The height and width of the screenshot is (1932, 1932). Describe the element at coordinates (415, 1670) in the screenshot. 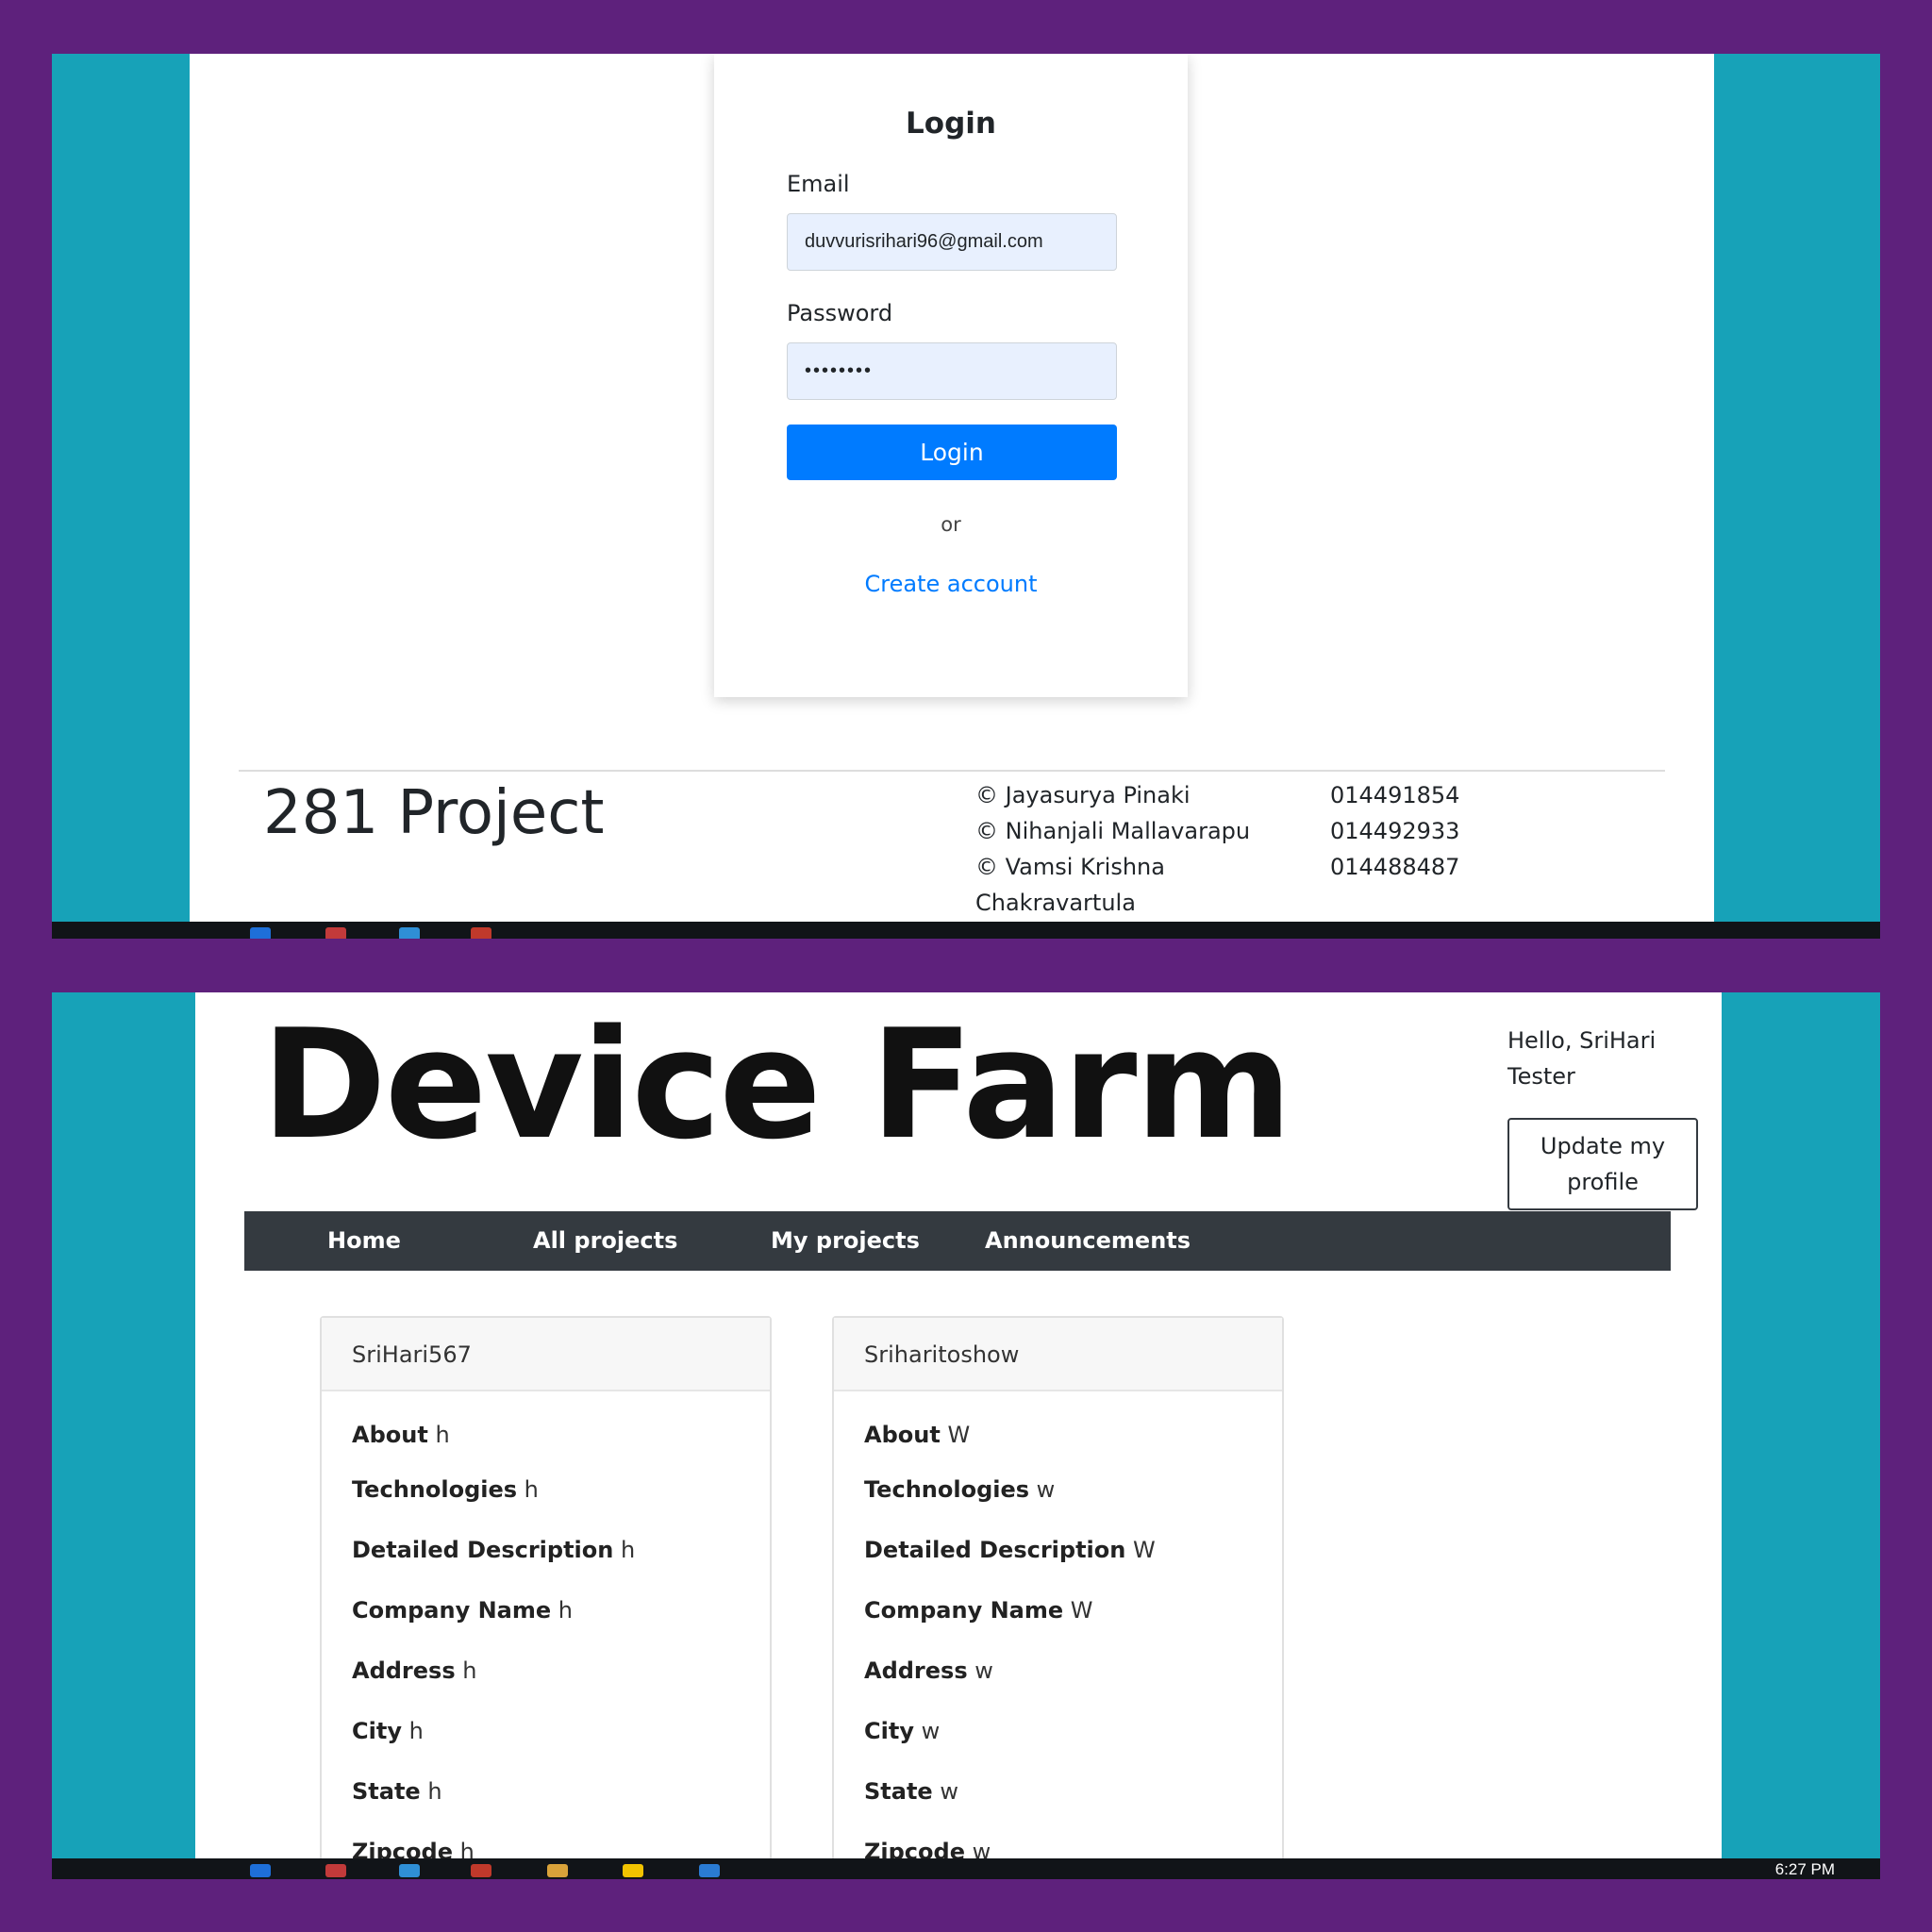

I see `project-field: Address h` at that location.